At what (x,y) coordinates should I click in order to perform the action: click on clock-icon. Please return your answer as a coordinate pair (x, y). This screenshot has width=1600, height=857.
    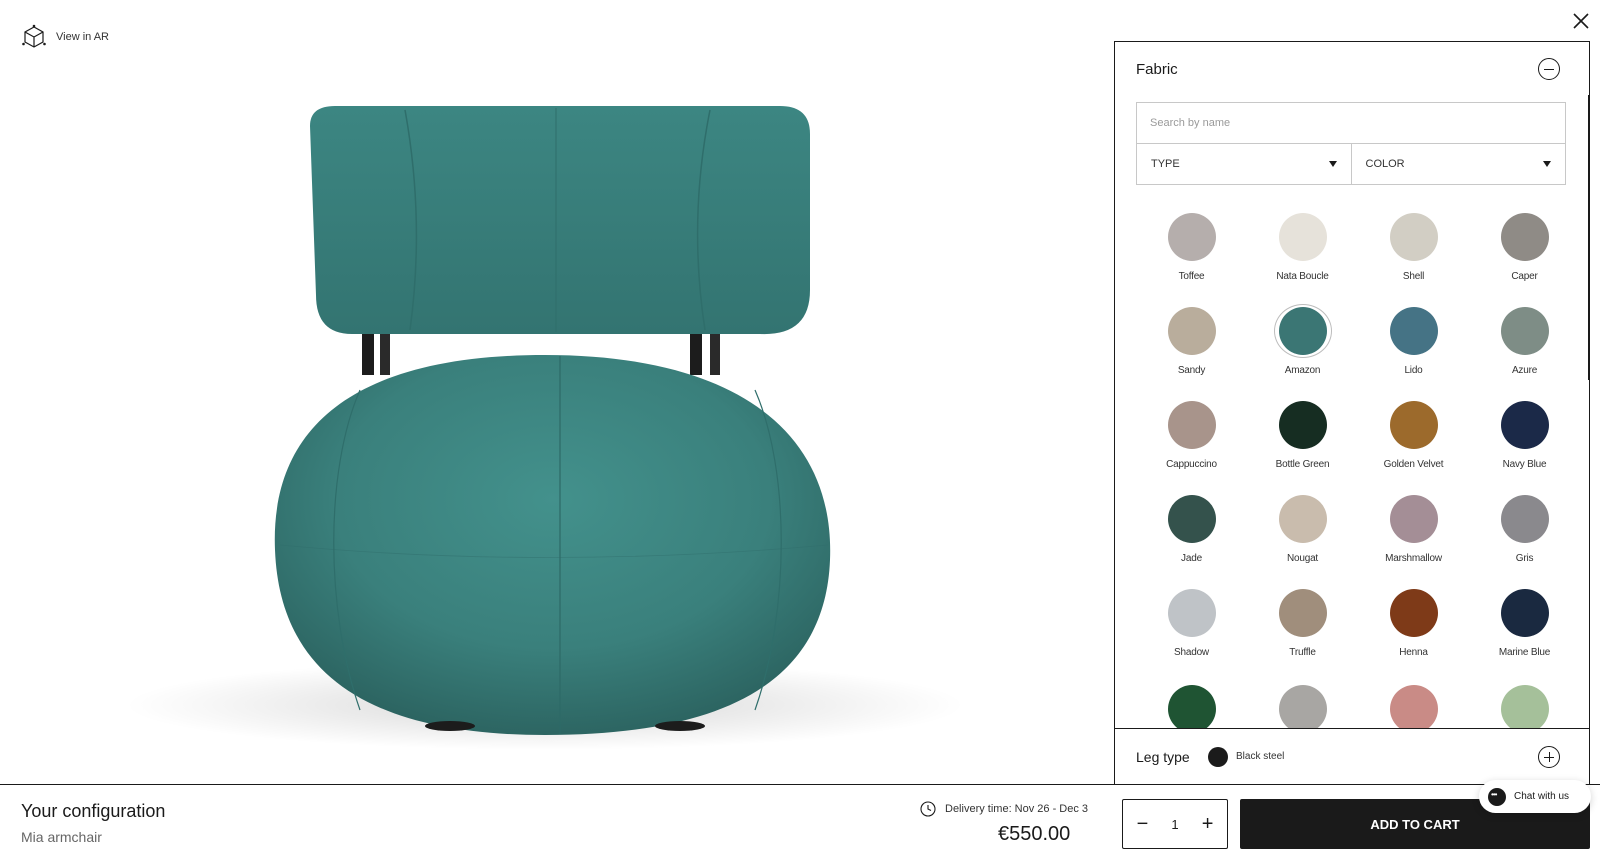
    Looking at the image, I should click on (928, 809).